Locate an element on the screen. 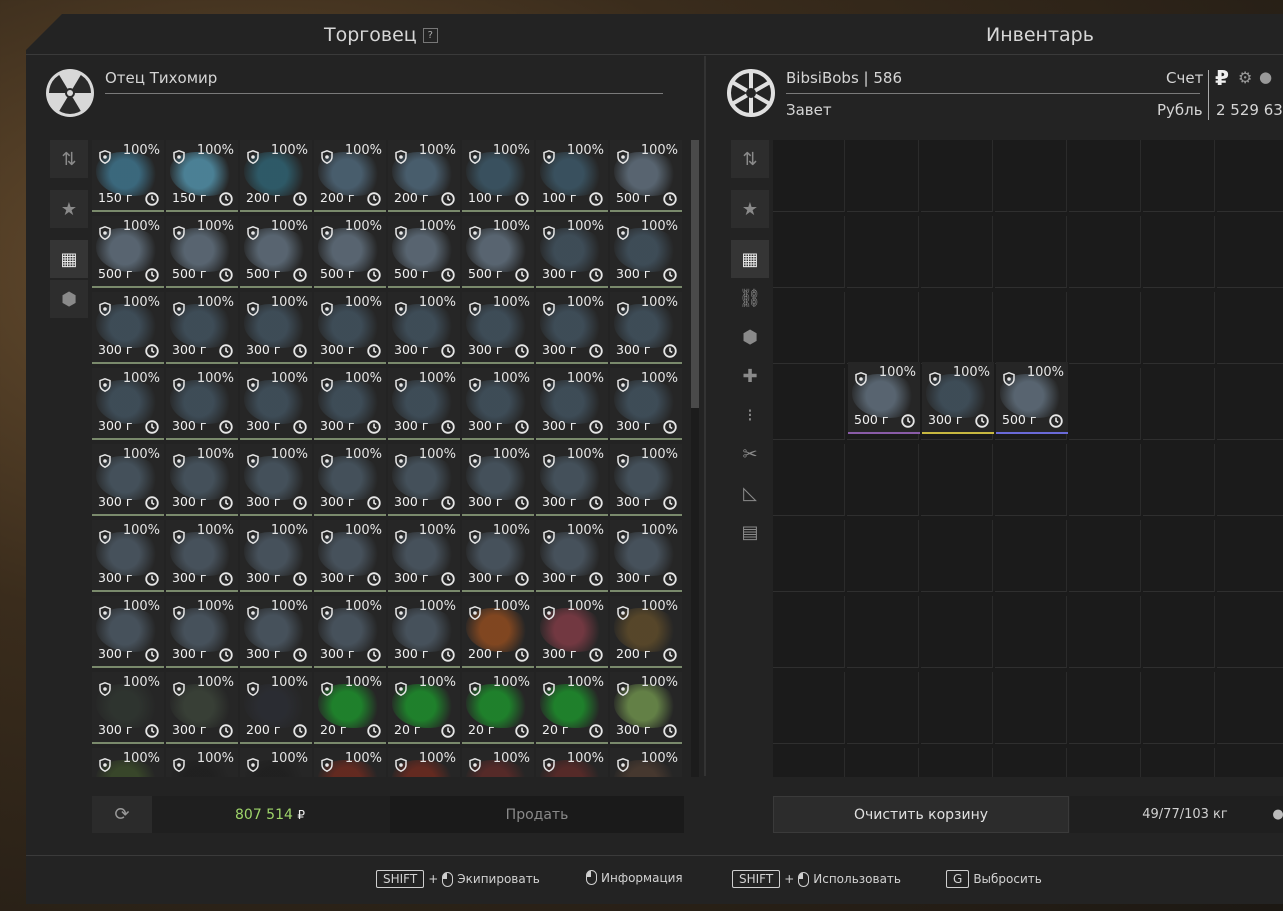 The image size is (1283, 911). blueprint-icon: ◺ is located at coordinates (750, 493).